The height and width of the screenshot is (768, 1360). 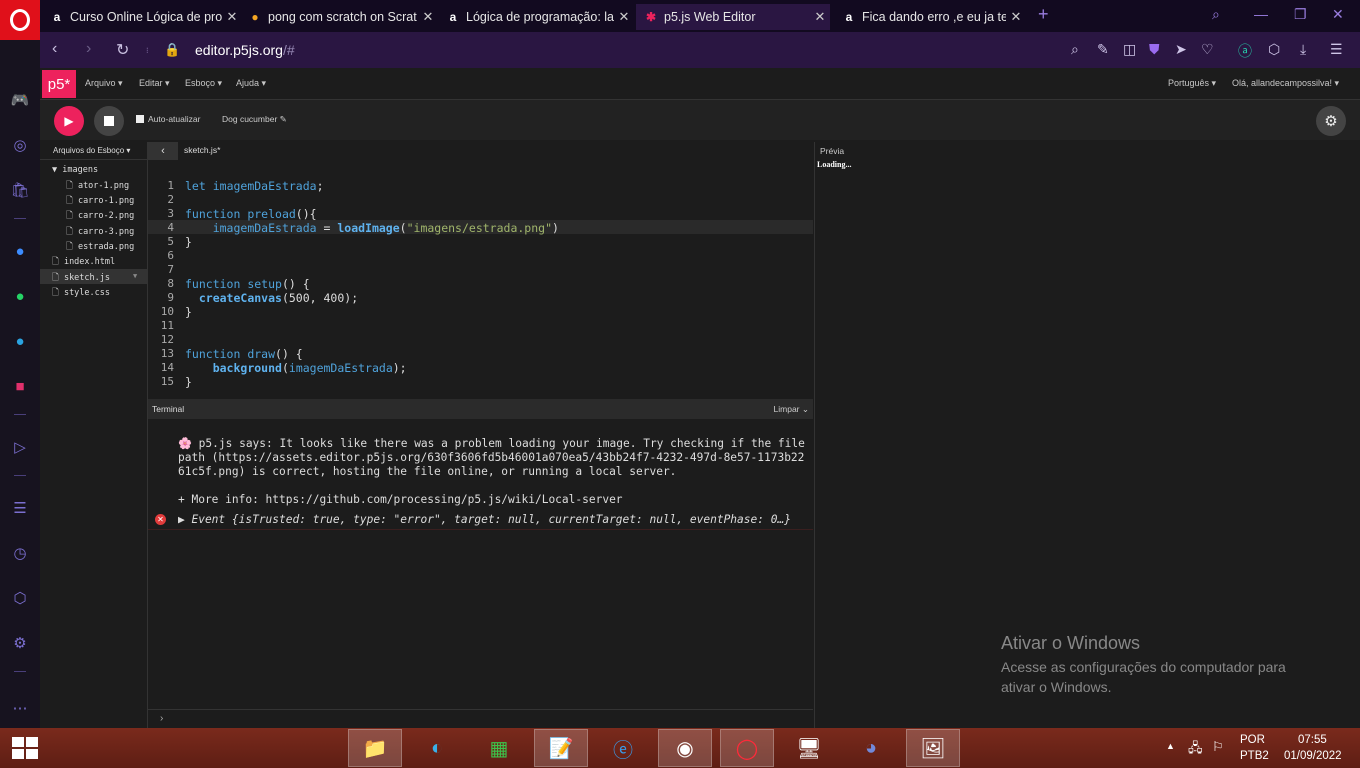 What do you see at coordinates (1336, 49) in the screenshot?
I see `menu-icon: ☰` at bounding box center [1336, 49].